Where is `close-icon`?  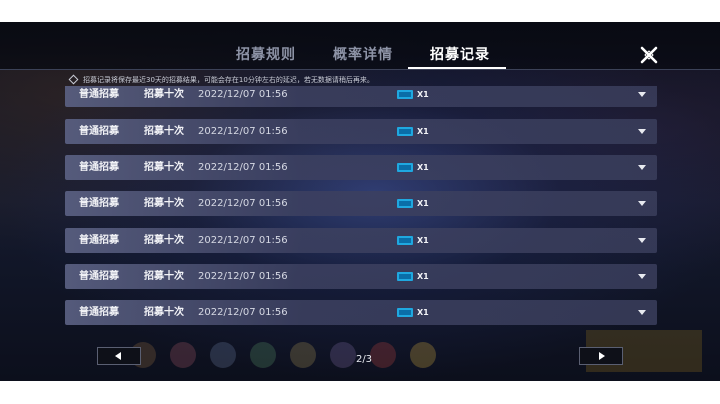 close-icon is located at coordinates (649, 55).